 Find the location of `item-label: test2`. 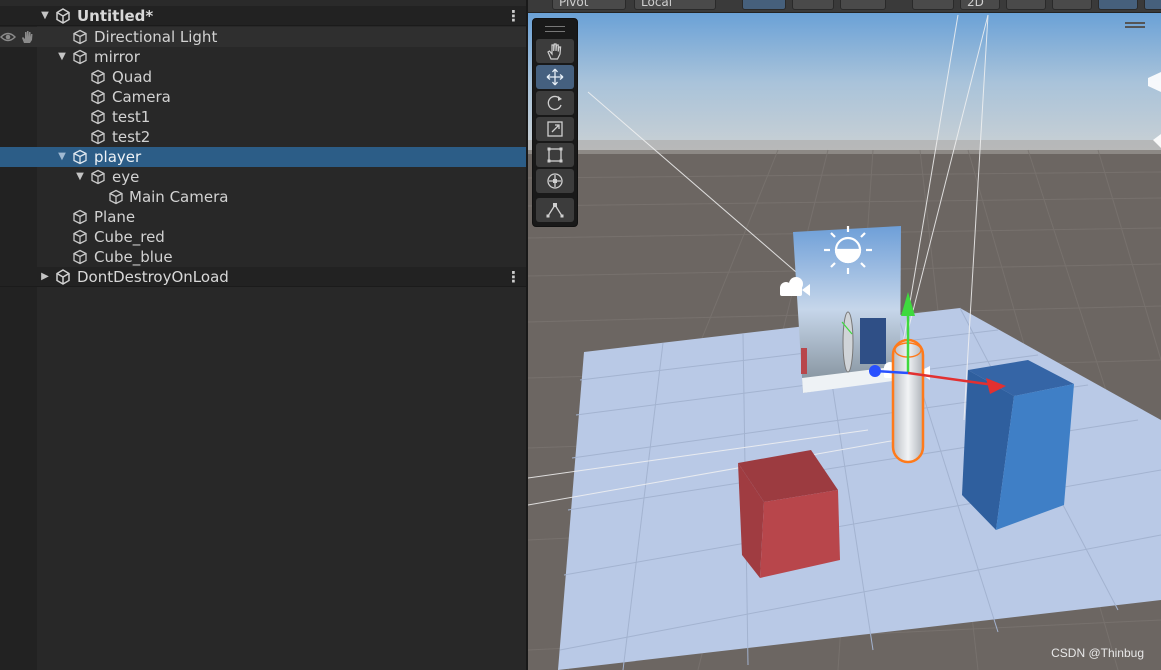

item-label: test2 is located at coordinates (131, 137).